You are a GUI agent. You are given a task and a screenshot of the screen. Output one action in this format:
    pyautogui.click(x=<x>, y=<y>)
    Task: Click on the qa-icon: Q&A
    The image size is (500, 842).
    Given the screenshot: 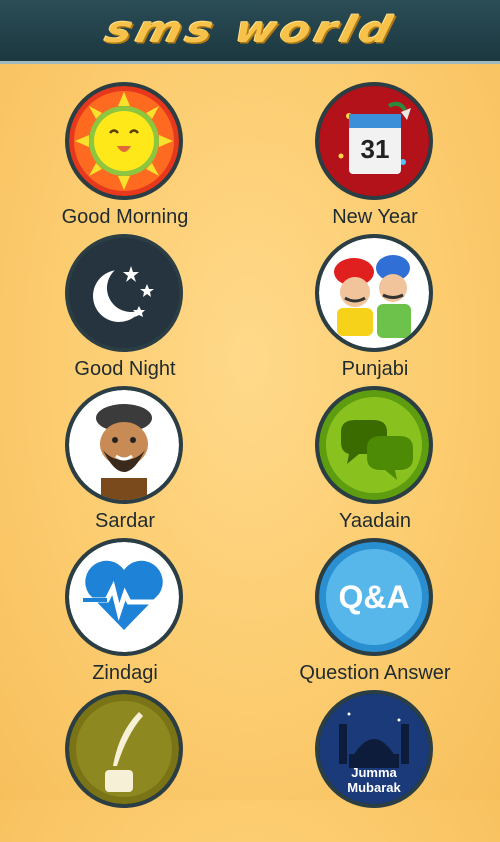 What is the action you would take?
    pyautogui.click(x=374, y=597)
    